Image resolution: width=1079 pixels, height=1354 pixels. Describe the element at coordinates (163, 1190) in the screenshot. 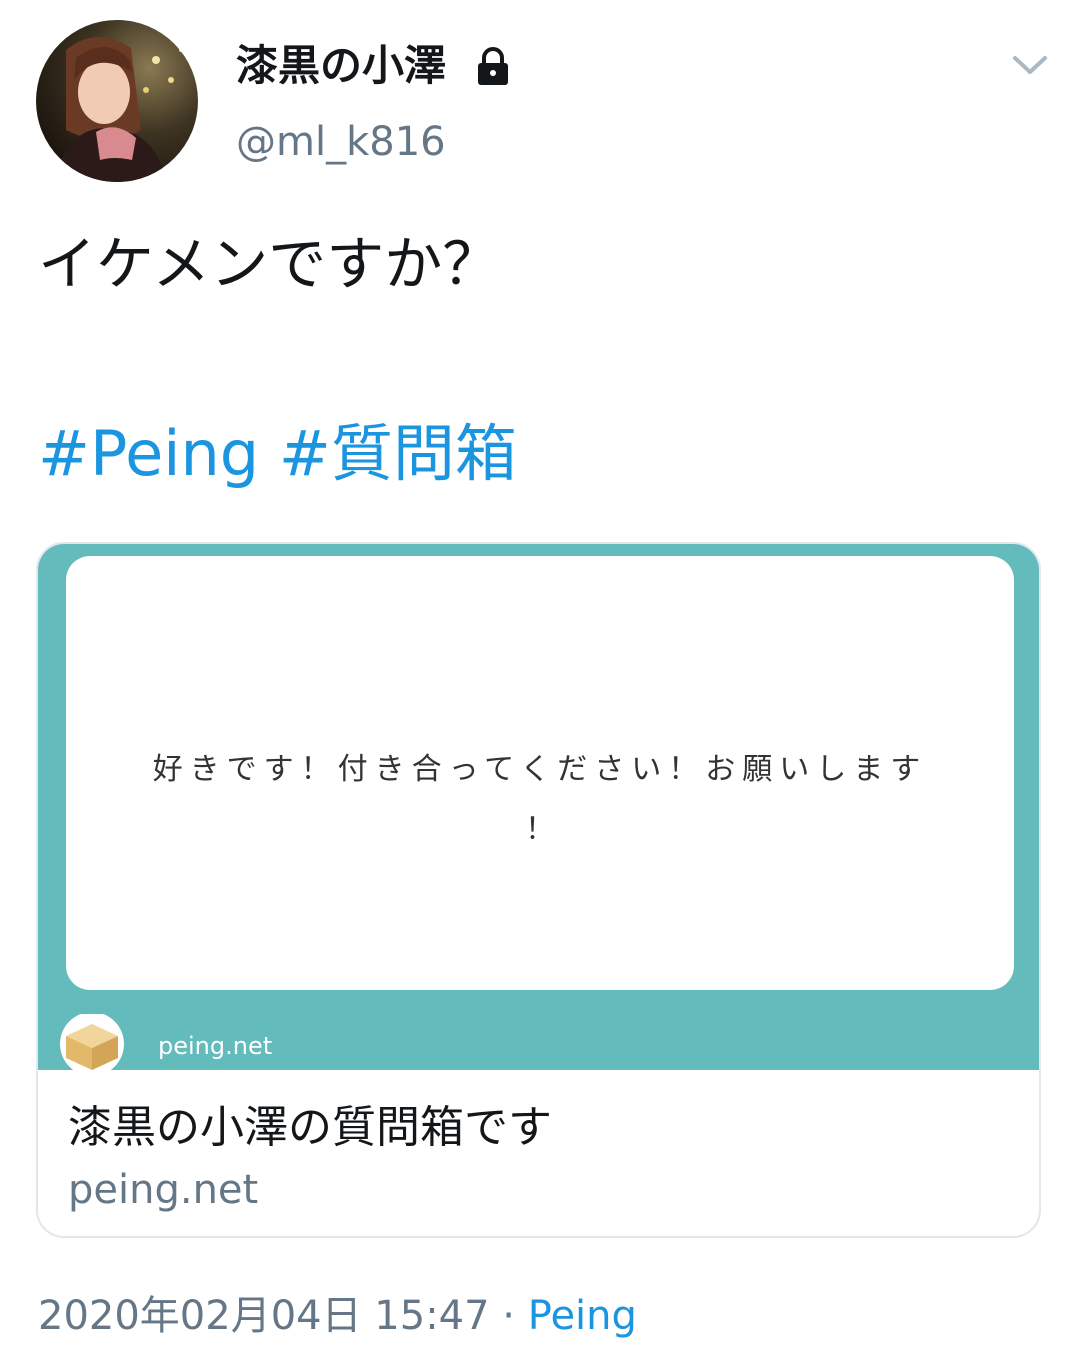

I see `card-url: peing.net` at that location.